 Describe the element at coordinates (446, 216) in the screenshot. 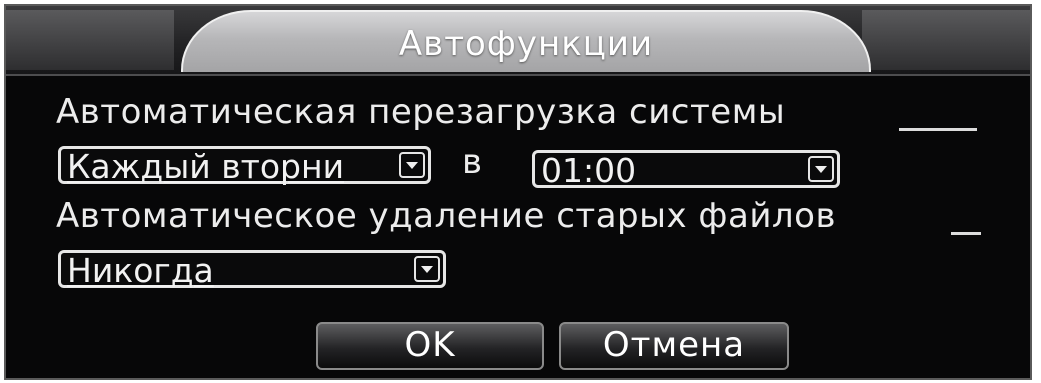

I see `auto-delete-label: Автоматическое удаление старых файлов` at that location.